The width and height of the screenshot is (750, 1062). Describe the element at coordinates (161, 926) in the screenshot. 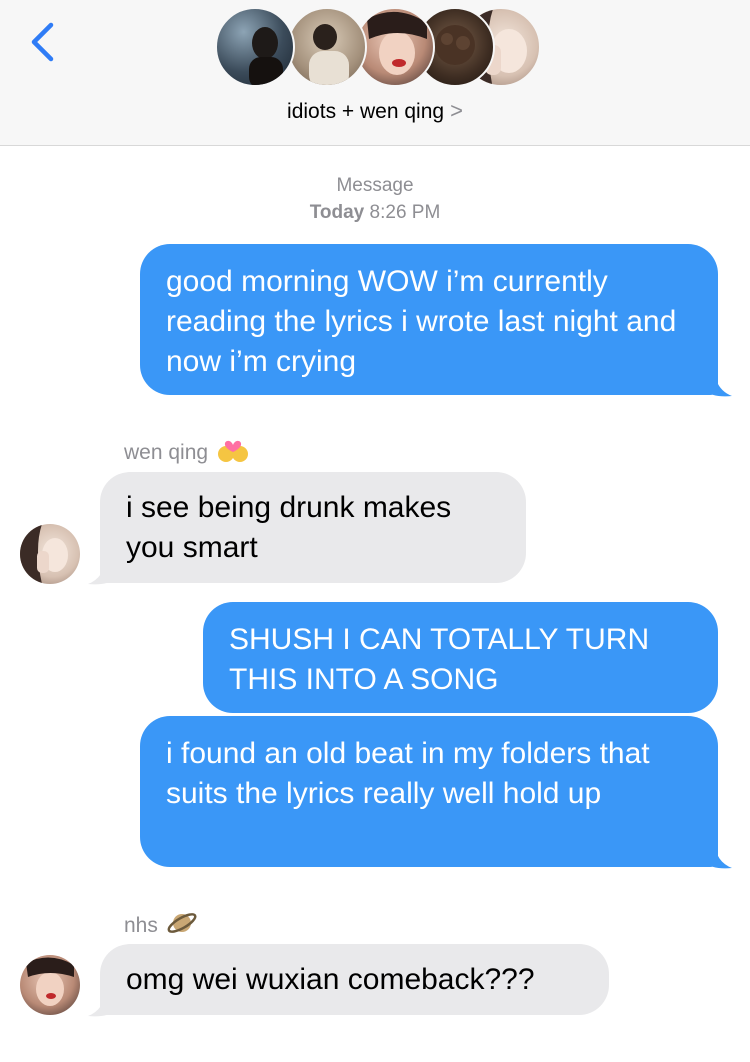

I see `sender-name: nhs` at that location.